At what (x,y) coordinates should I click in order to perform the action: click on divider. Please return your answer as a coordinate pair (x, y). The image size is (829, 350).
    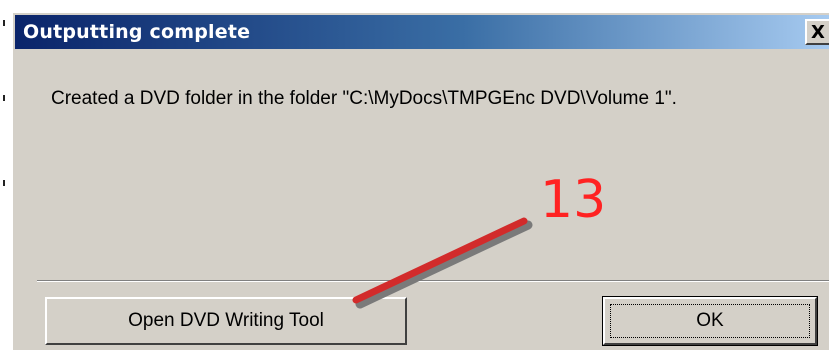
    Looking at the image, I should click on (433, 281).